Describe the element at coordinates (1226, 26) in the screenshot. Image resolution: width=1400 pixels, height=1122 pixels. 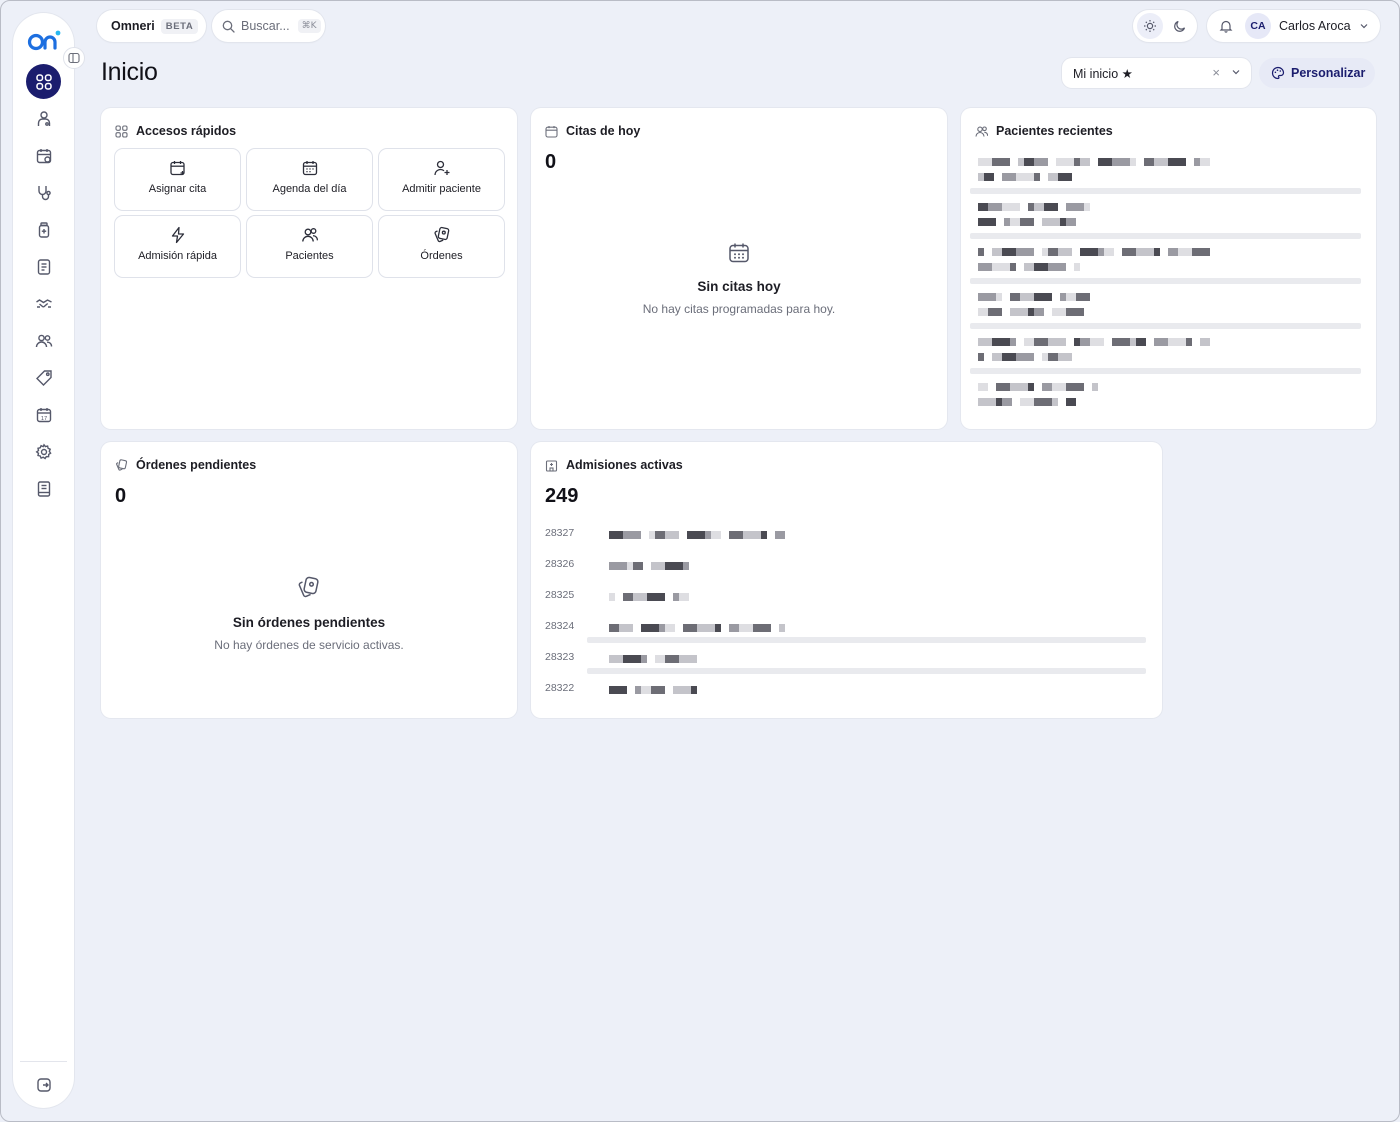
I see `bell-icon` at that location.